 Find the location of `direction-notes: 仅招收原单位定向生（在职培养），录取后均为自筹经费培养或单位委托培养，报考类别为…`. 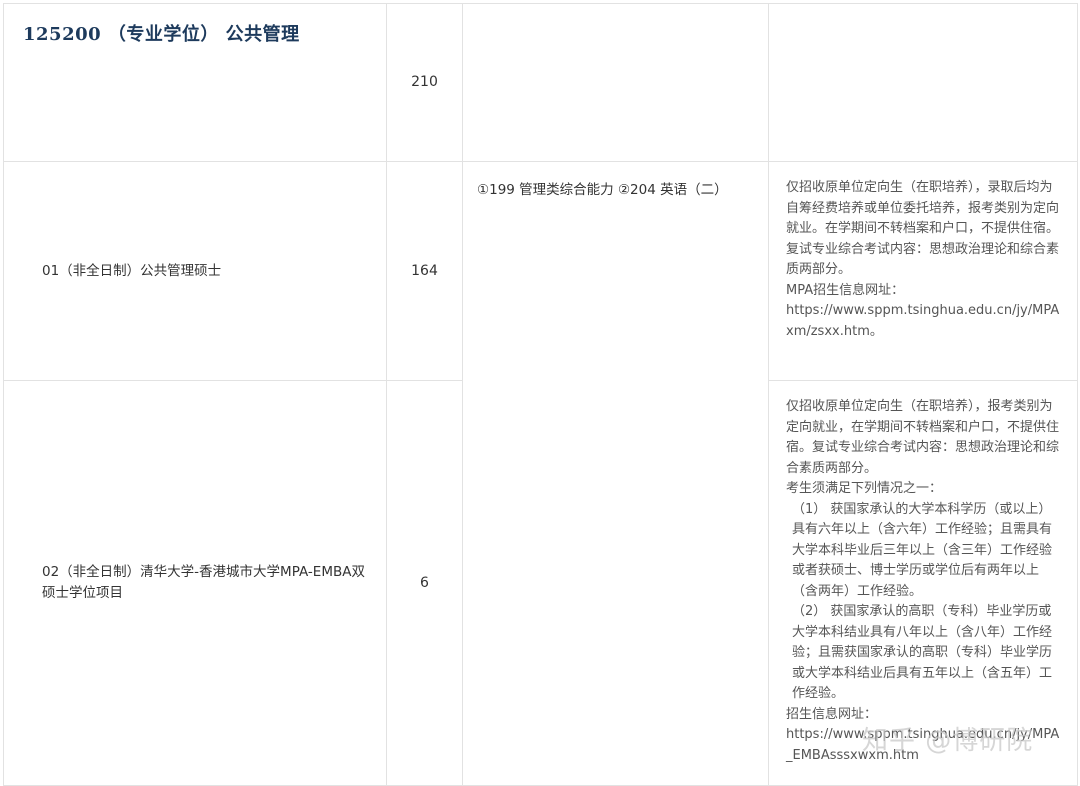

direction-notes: 仅招收原单位定向生（在职培养），录取后均为自筹经费培养或单位委托培养，报考类别为… is located at coordinates (923, 271).